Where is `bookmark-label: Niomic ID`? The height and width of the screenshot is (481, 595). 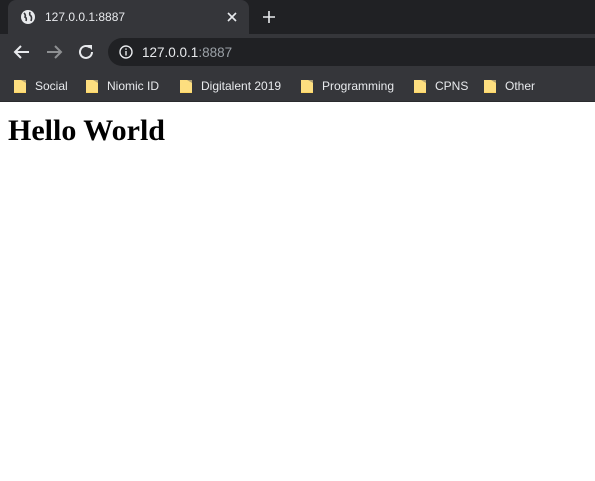 bookmark-label: Niomic ID is located at coordinates (133, 86).